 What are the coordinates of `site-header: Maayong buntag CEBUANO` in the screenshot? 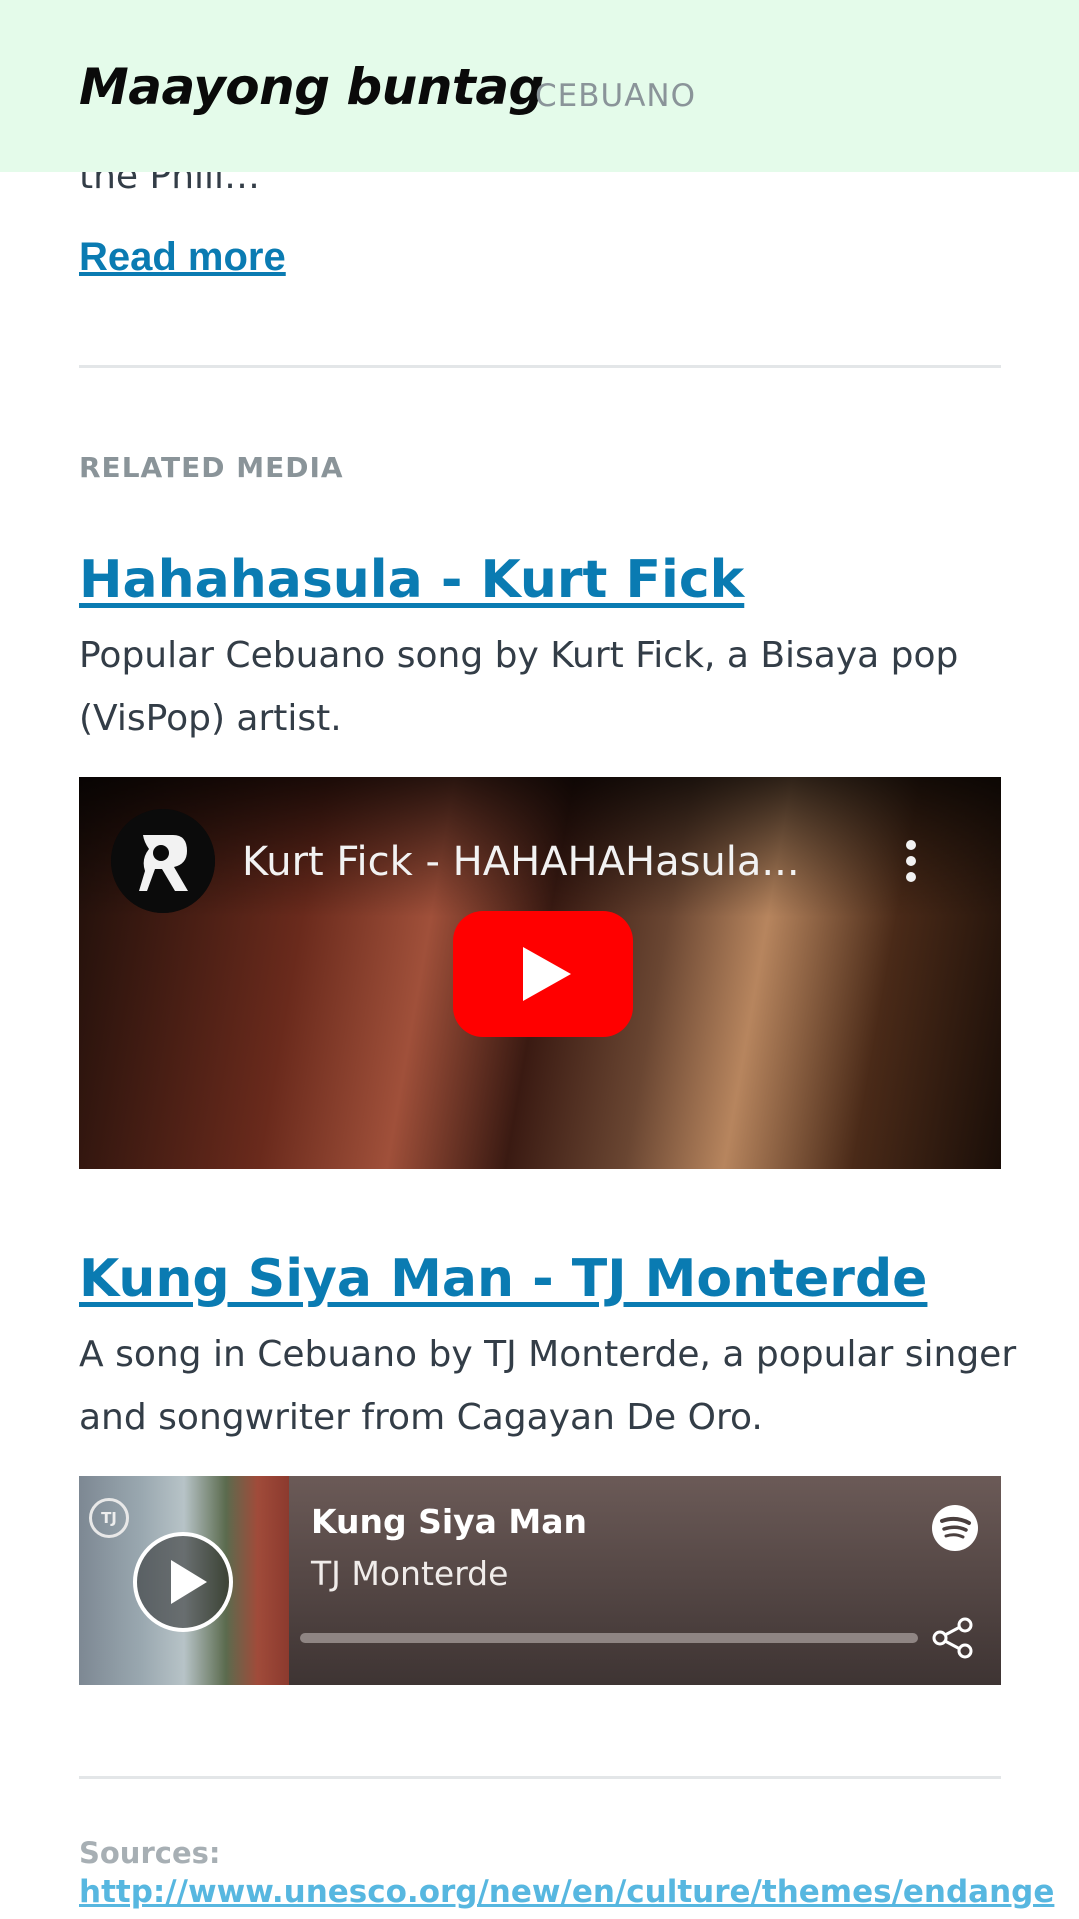 It's located at (539, 86).